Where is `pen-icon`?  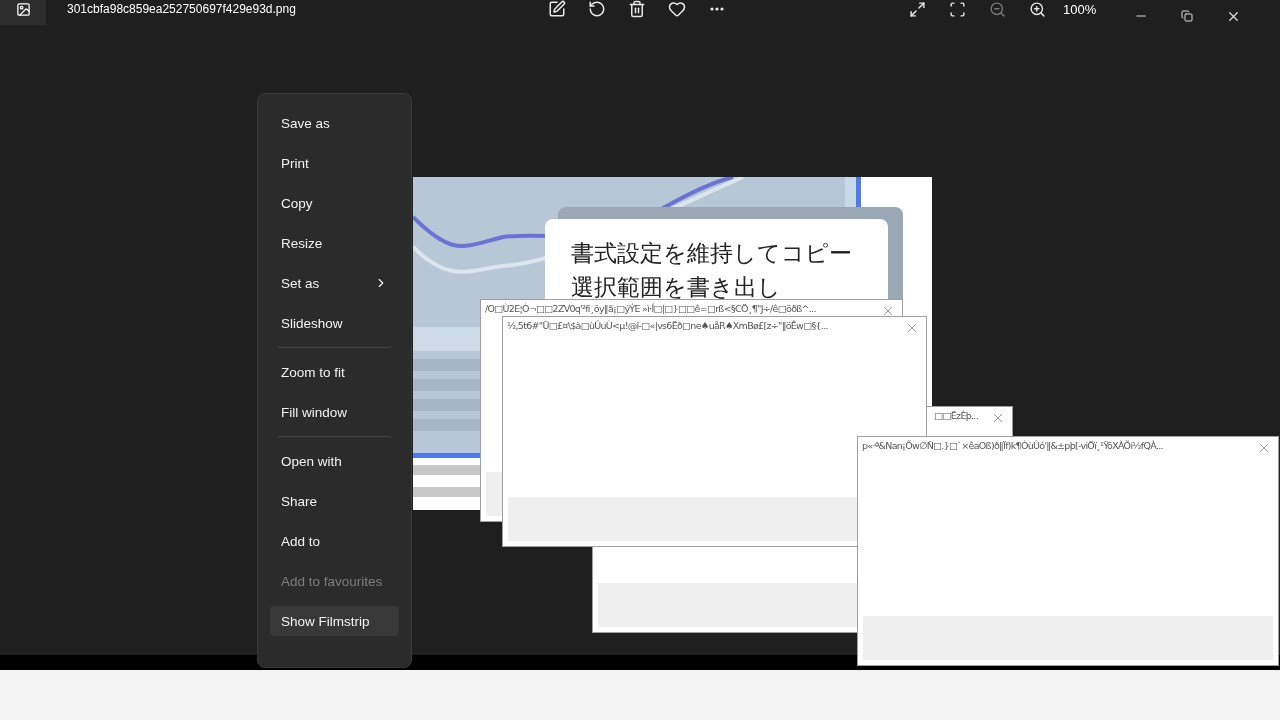 pen-icon is located at coordinates (557, 9).